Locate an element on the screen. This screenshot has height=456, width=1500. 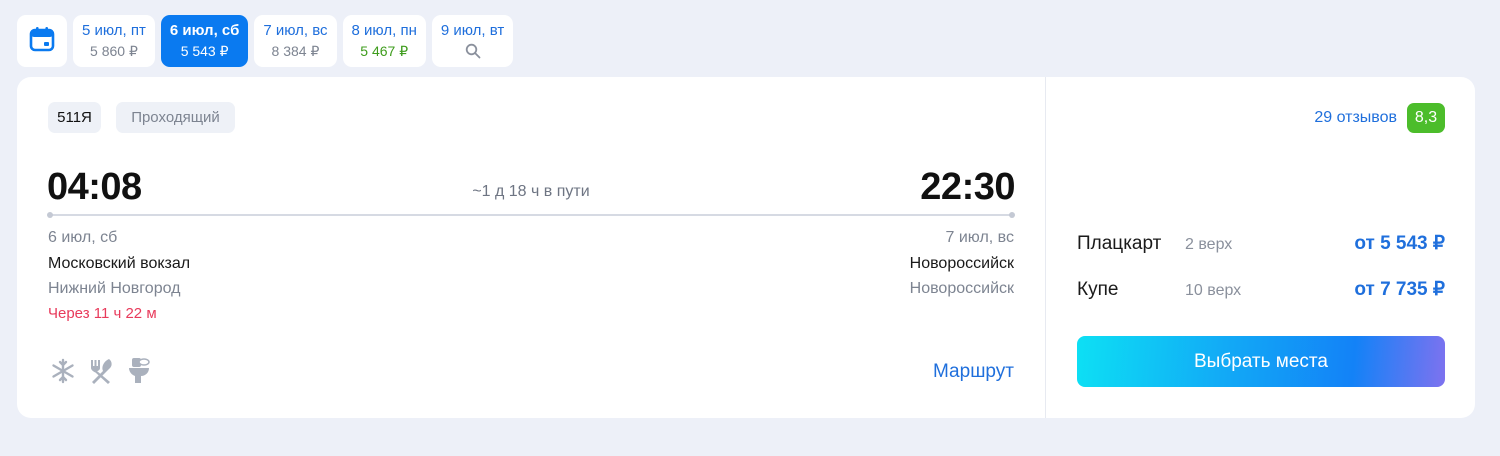
arrival-city: Новороссийск is located at coordinates (961, 288).